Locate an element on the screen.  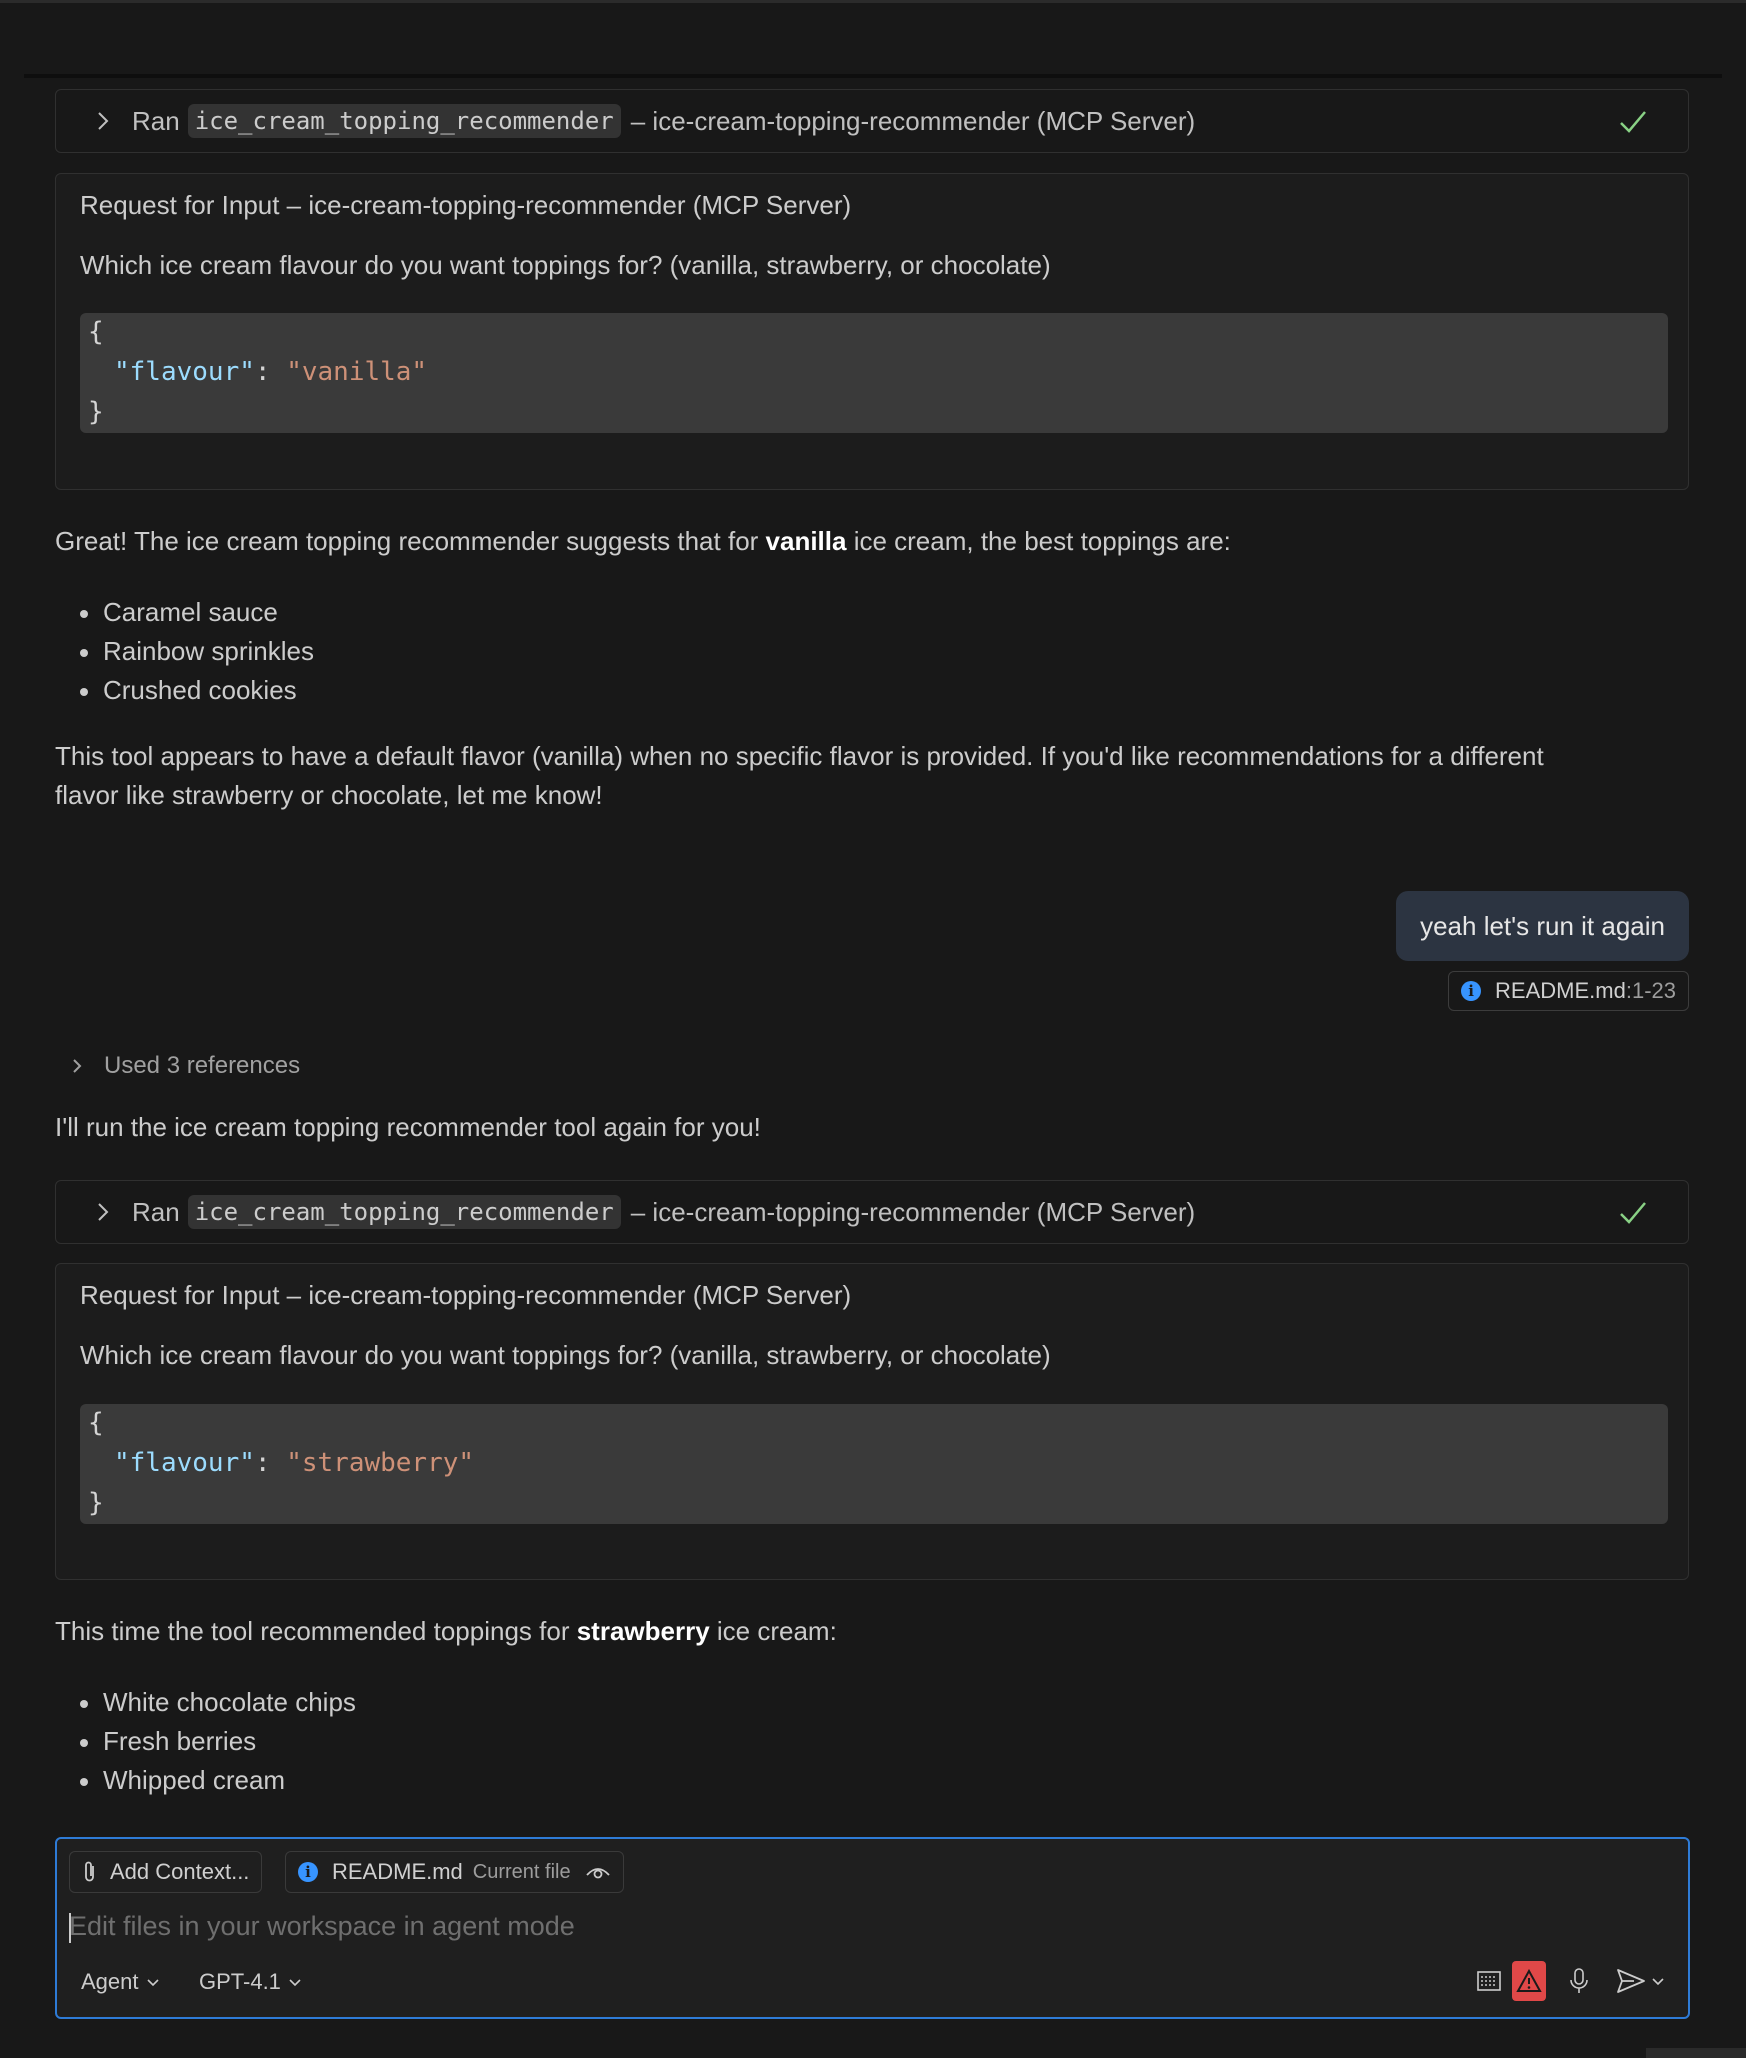
send-button is located at coordinates (1641, 1981).